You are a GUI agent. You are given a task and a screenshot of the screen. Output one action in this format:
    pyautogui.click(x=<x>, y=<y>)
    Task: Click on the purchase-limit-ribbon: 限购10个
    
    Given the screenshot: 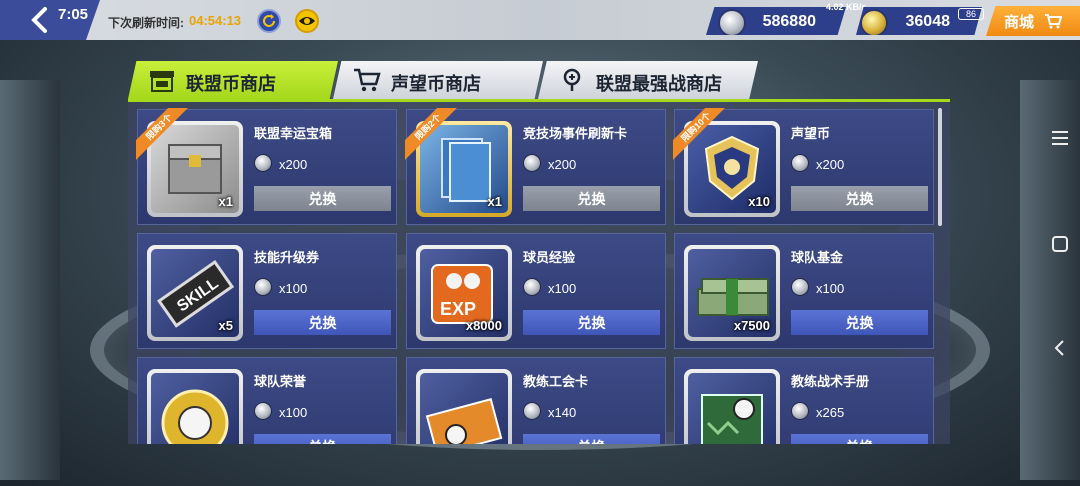 What is the action you would take?
    pyautogui.click(x=700, y=135)
    